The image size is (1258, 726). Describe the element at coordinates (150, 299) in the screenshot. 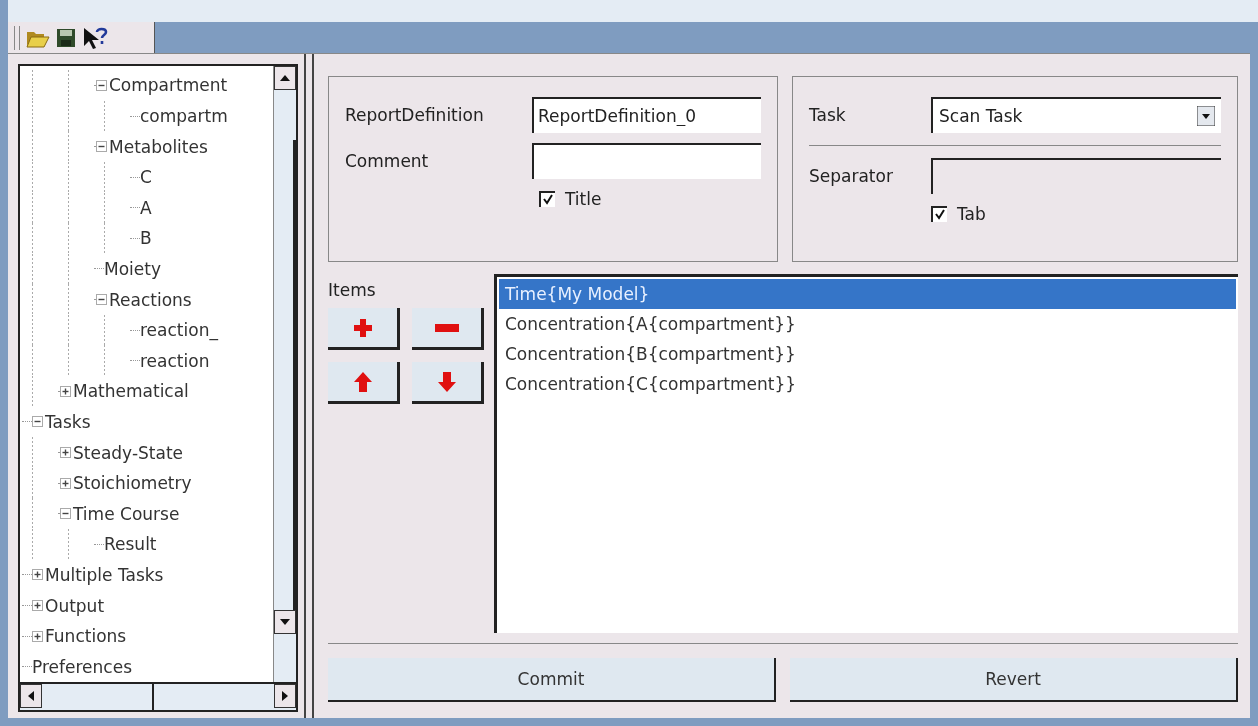

I see `tree-item: Reactions` at that location.